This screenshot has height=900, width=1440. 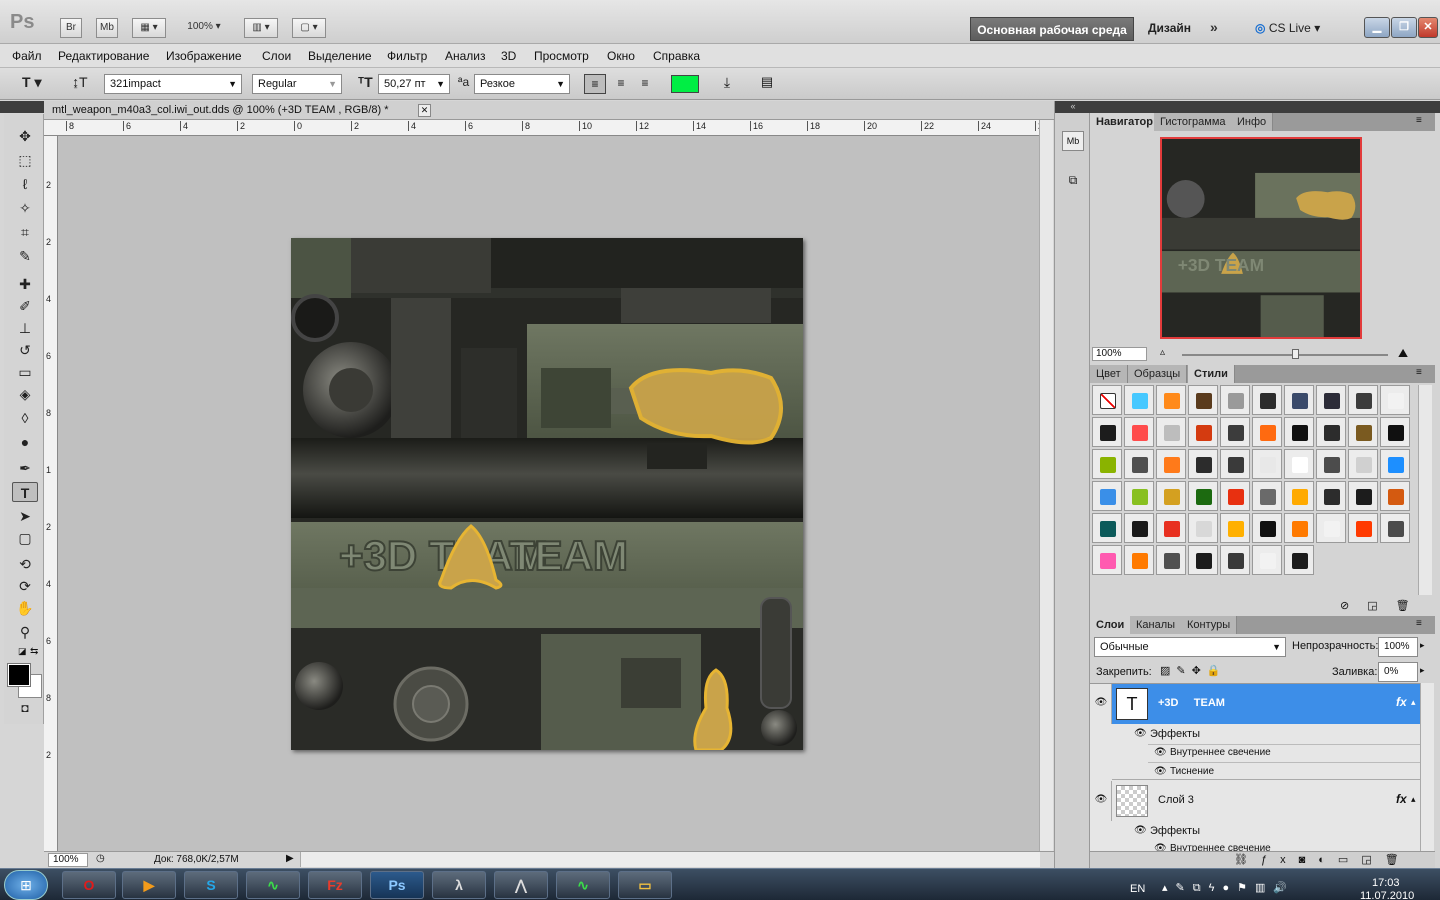 What do you see at coordinates (1425, 490) in the screenshot?
I see `styles-scrollbar` at bounding box center [1425, 490].